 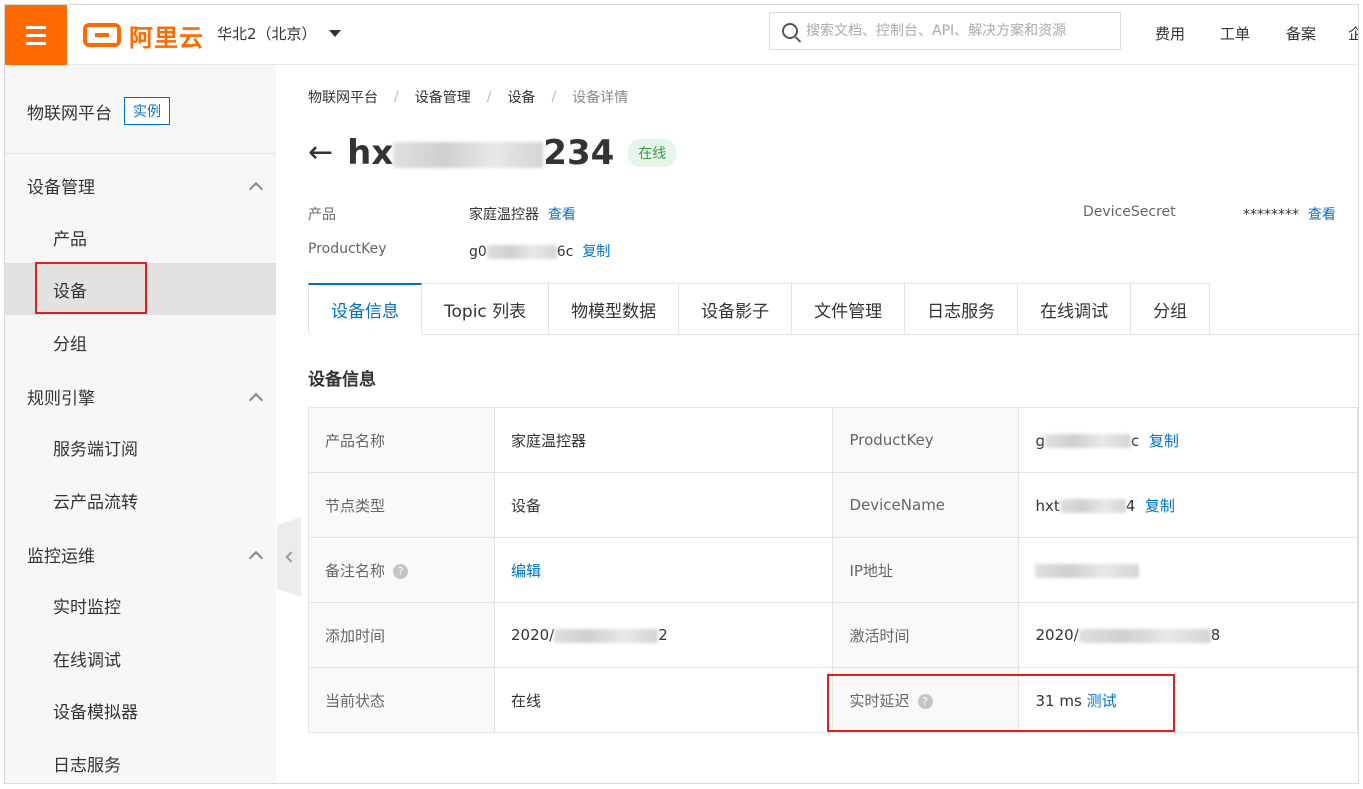 I want to click on devicesecret-label: DeviceSecret, so click(x=1129, y=212).